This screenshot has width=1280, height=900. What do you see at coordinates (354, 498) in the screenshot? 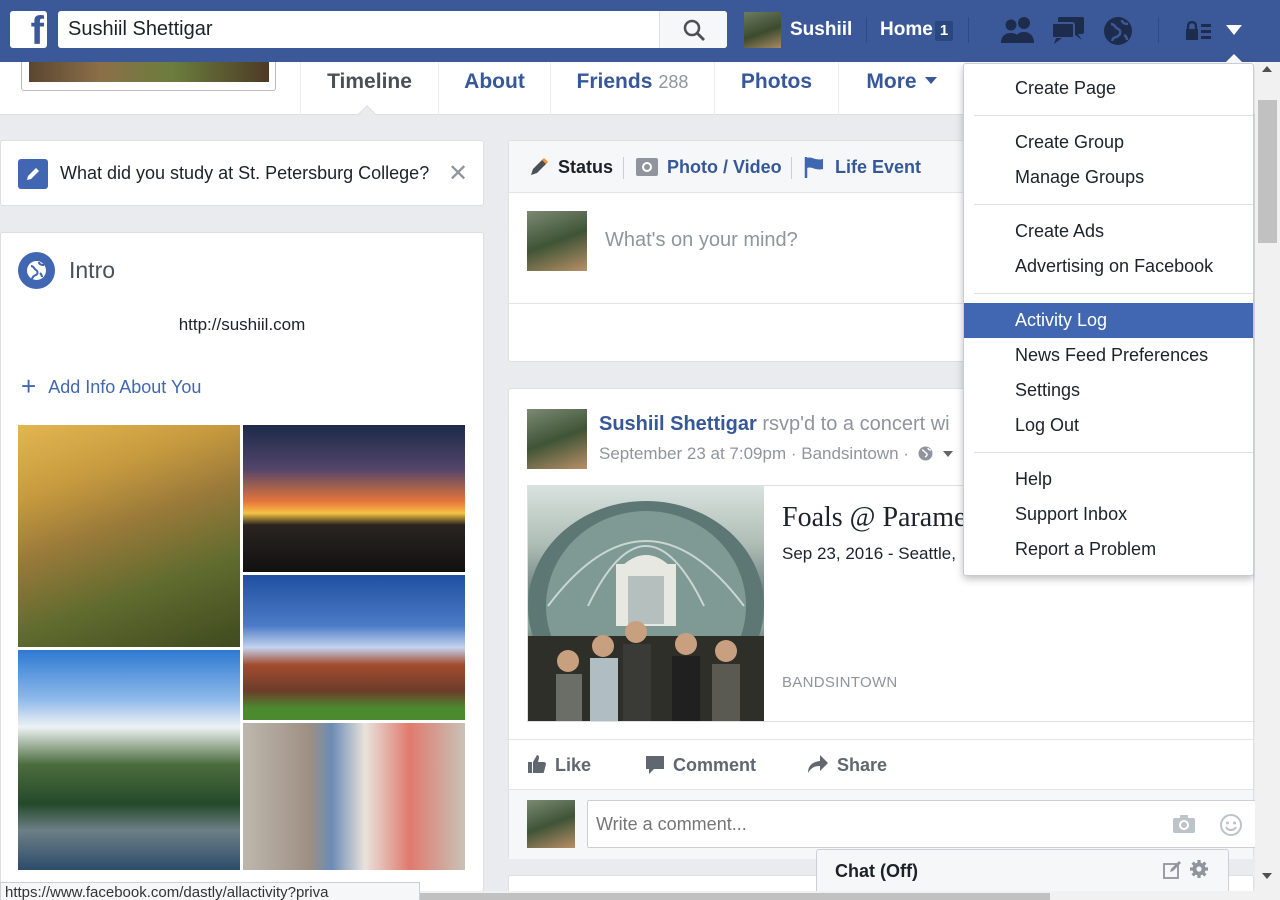
I see `featured-photo-city-sunset` at bounding box center [354, 498].